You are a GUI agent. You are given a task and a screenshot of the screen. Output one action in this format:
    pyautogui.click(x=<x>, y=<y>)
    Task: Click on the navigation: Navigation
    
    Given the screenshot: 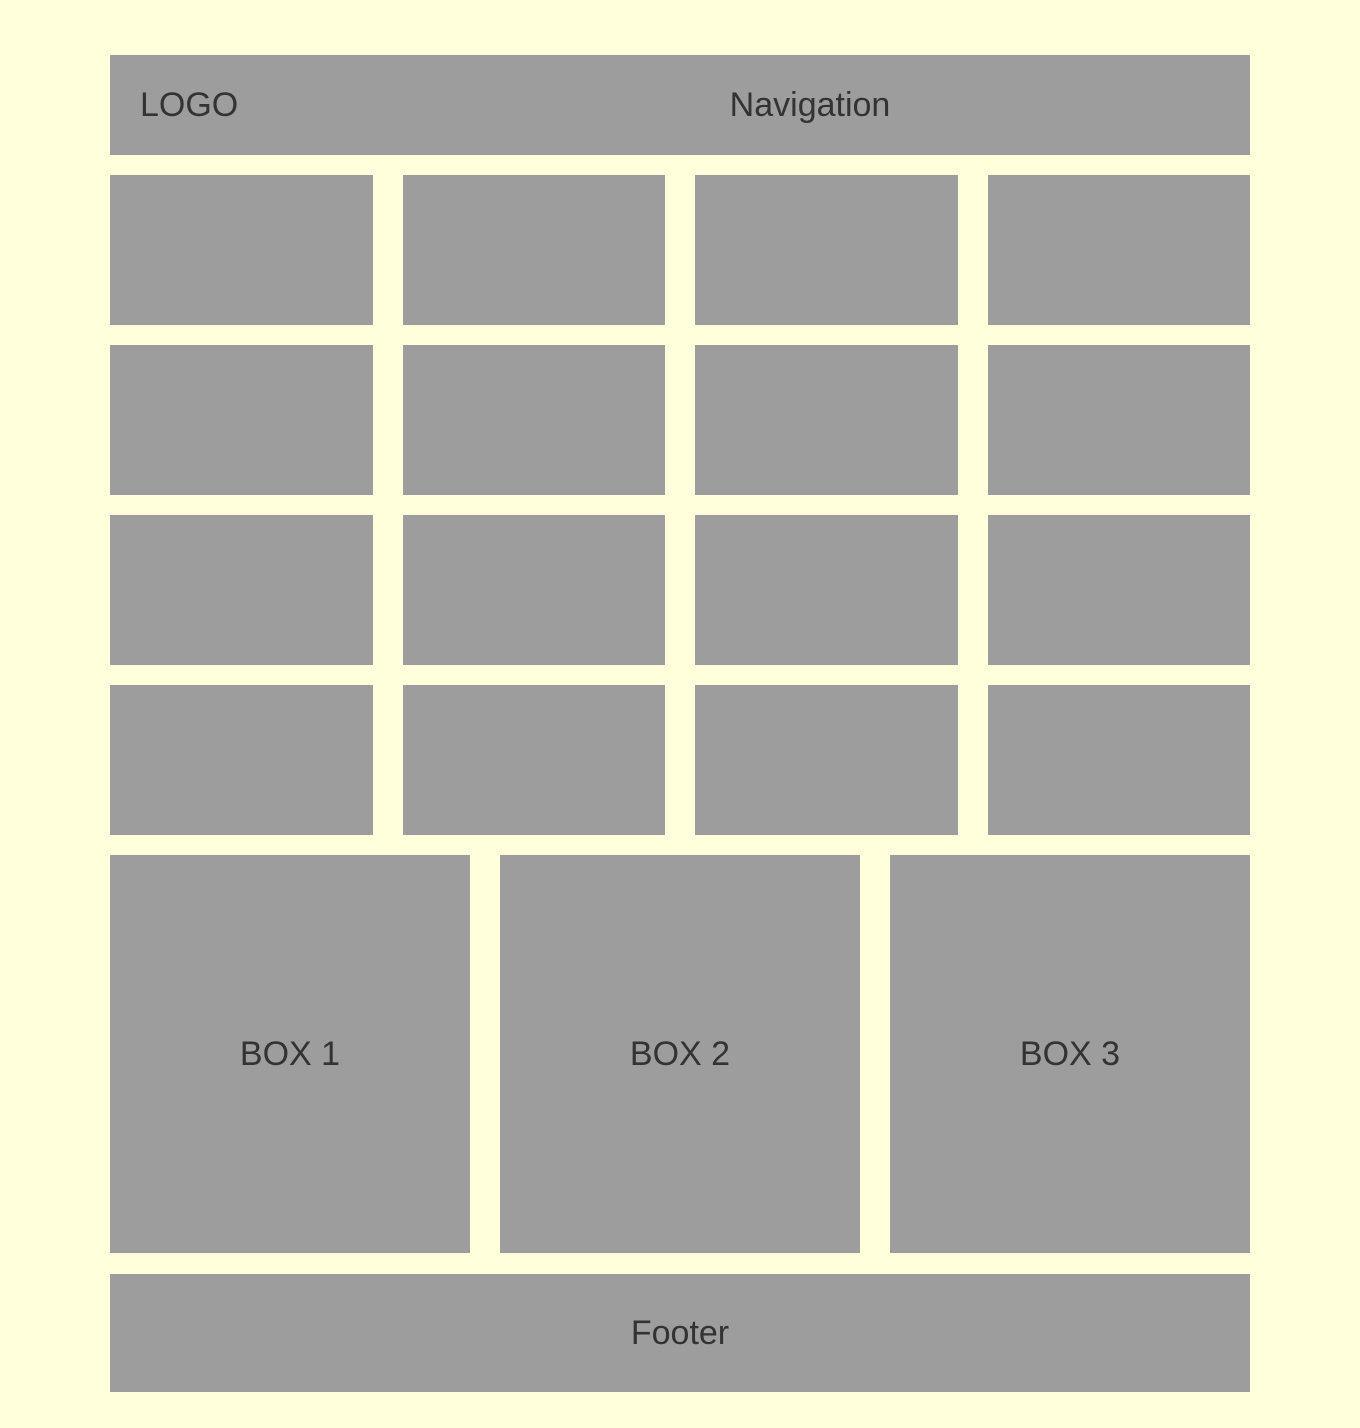 What is the action you would take?
    pyautogui.click(x=810, y=105)
    